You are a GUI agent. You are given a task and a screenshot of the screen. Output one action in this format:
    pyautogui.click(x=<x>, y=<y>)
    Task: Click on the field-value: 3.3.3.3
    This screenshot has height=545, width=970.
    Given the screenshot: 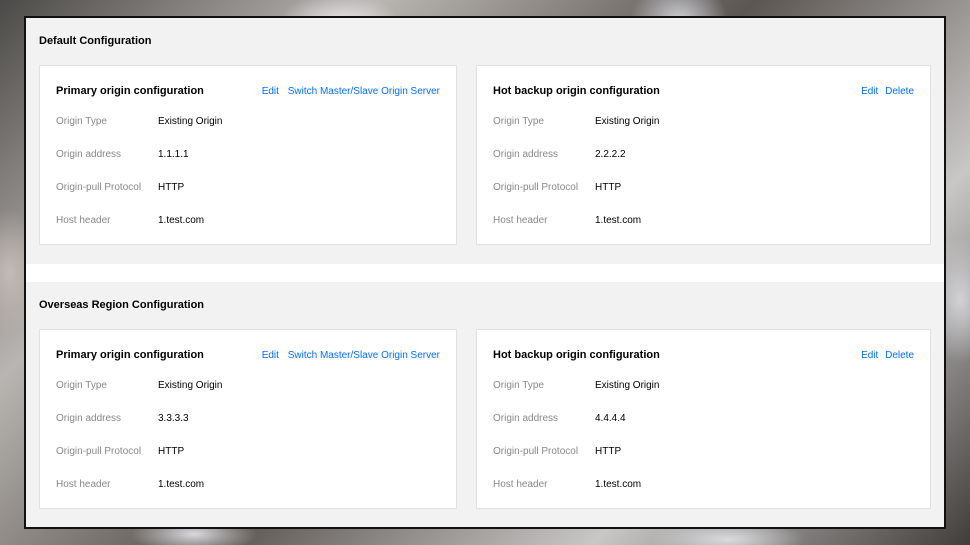 What is the action you would take?
    pyautogui.click(x=173, y=418)
    